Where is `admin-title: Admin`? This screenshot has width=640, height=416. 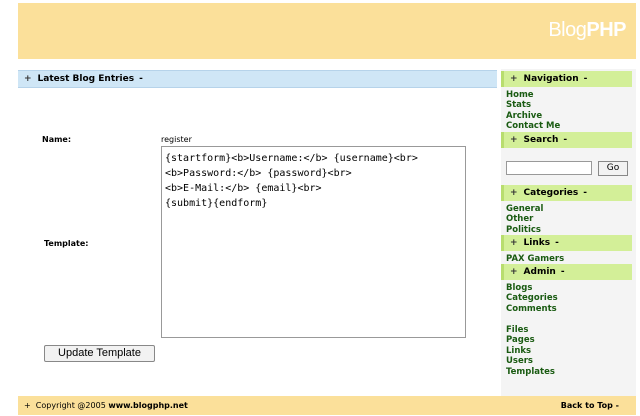 admin-title: Admin is located at coordinates (539, 272).